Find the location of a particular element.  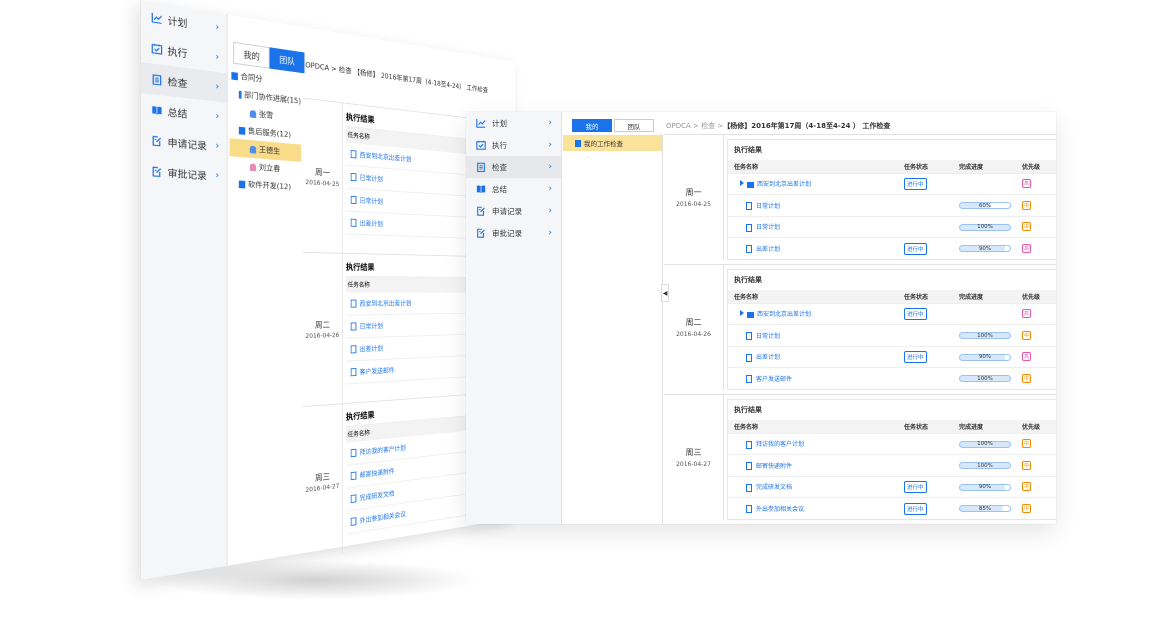

weekday-label: 周二 is located at coordinates (693, 322).